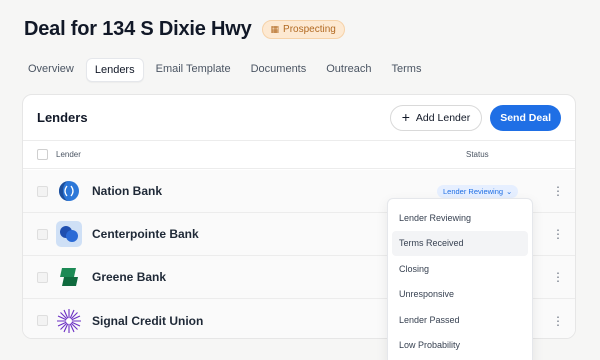 This screenshot has width=600, height=360. Describe the element at coordinates (525, 117) in the screenshot. I see `send-deal-button: Send Deal` at that location.